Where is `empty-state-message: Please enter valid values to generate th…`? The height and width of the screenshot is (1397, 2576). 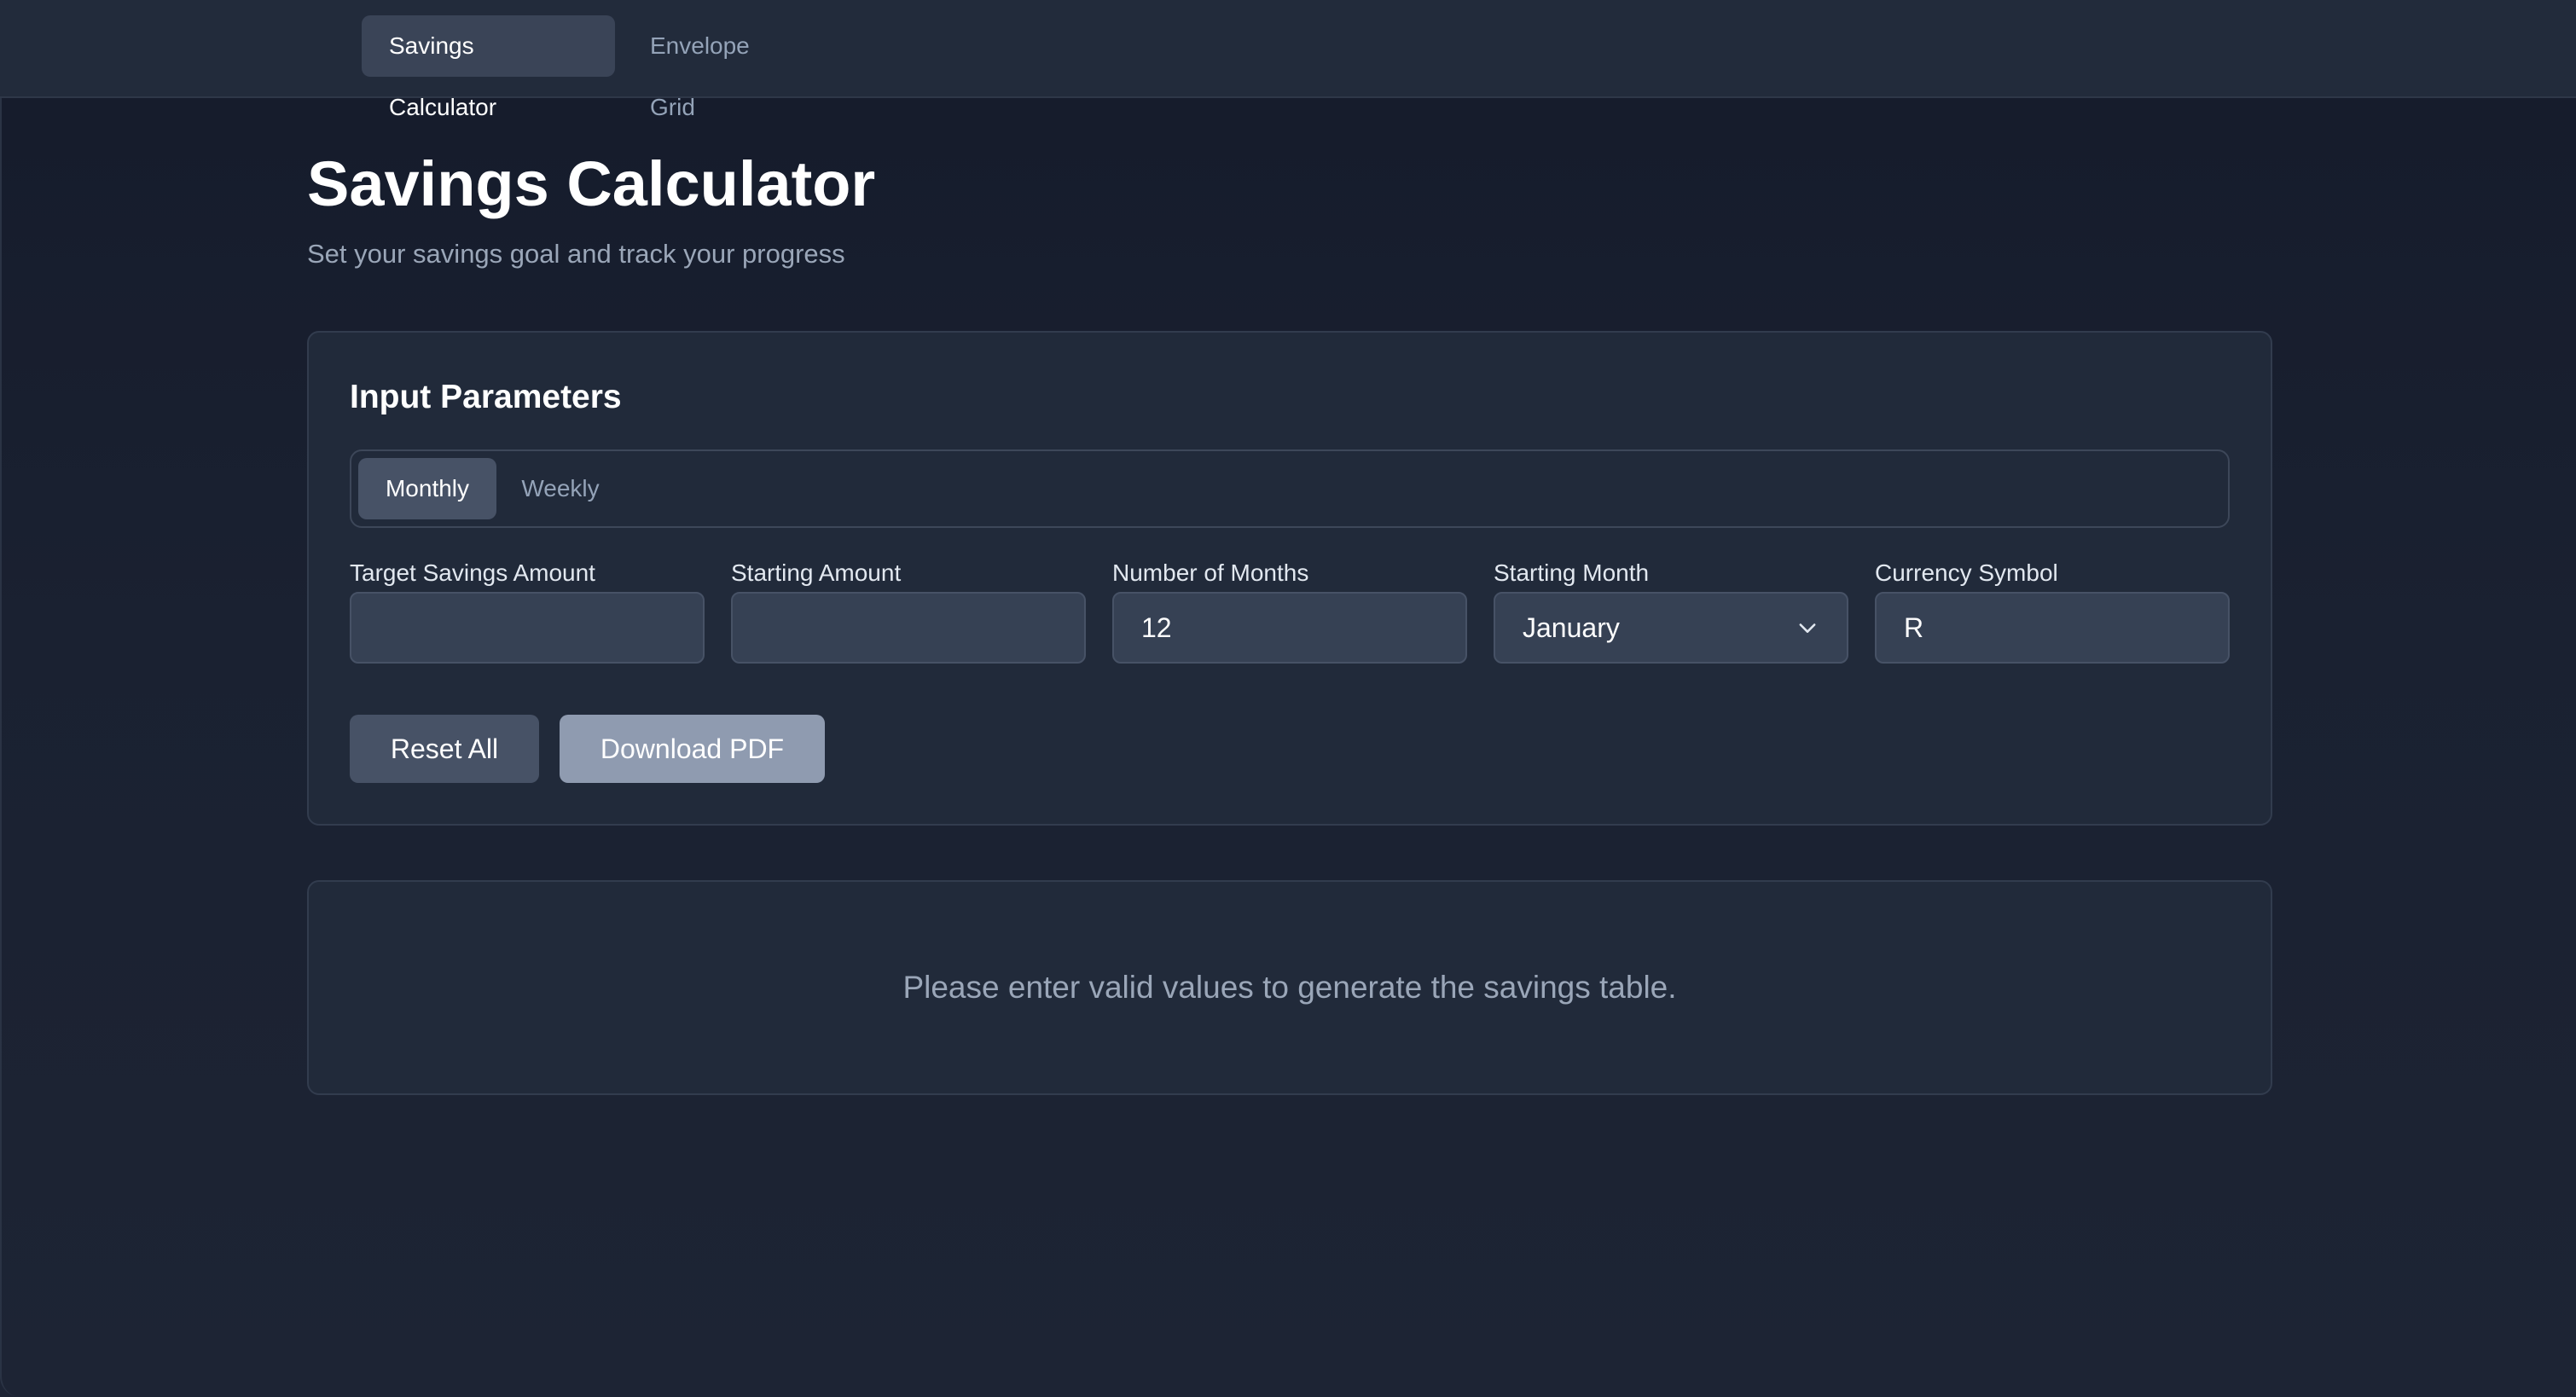 empty-state-message: Please enter valid values to generate th… is located at coordinates (1289, 987).